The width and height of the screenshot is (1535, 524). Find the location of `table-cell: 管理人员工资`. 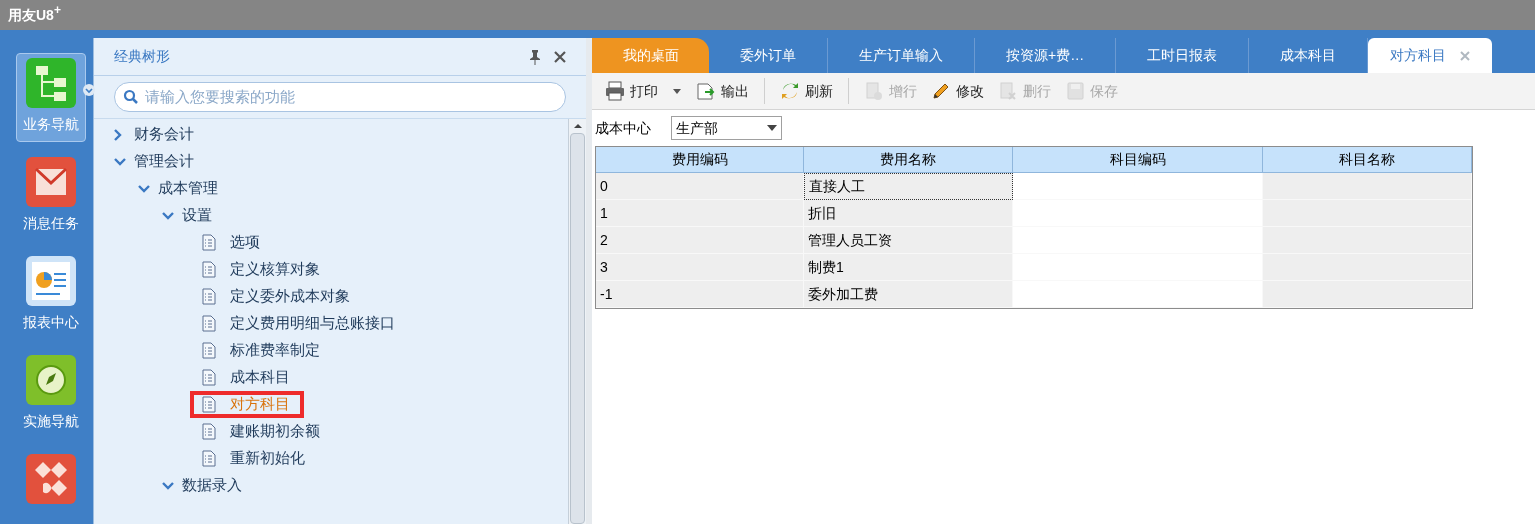

table-cell: 管理人员工资 is located at coordinates (908, 240).